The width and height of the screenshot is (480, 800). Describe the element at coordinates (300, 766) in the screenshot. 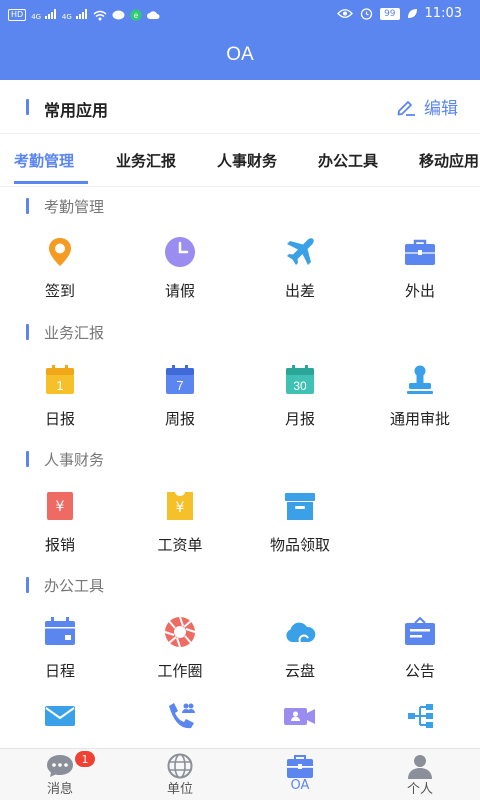

I see `oa-briefcase-icon` at that location.